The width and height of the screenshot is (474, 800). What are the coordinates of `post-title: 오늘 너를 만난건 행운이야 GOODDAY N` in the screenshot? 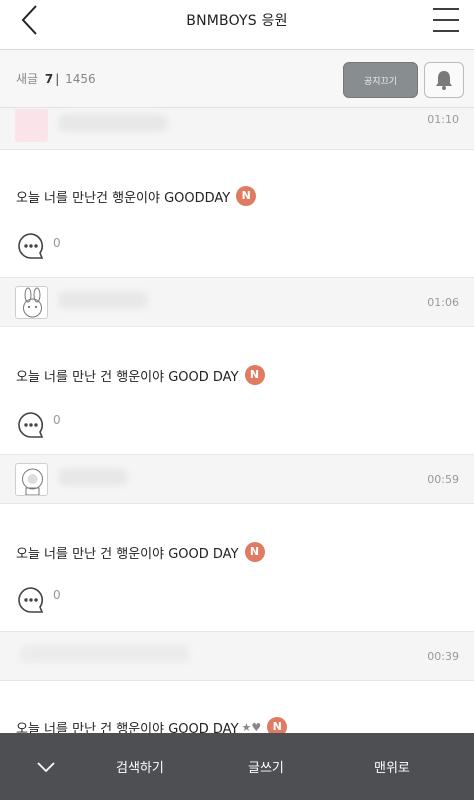 It's located at (136, 196).